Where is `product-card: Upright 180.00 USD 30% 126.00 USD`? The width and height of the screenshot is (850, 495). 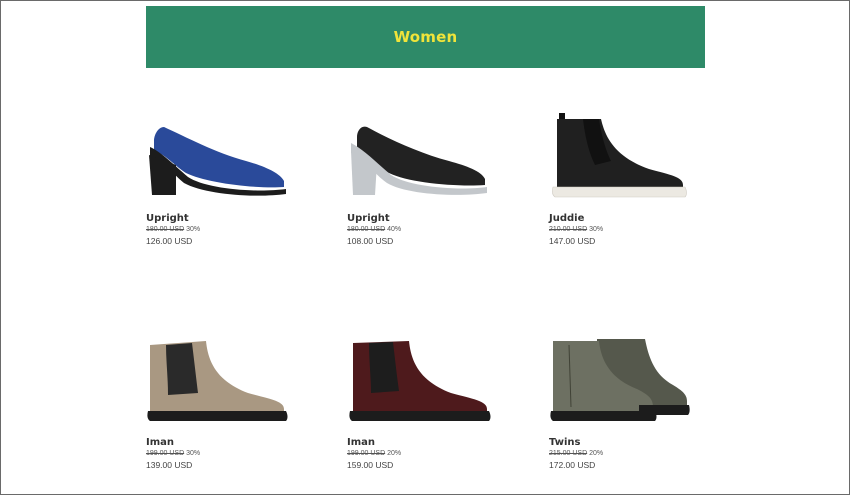
product-card: Upright 180.00 USD 30% 126.00 USD is located at coordinates (241, 188).